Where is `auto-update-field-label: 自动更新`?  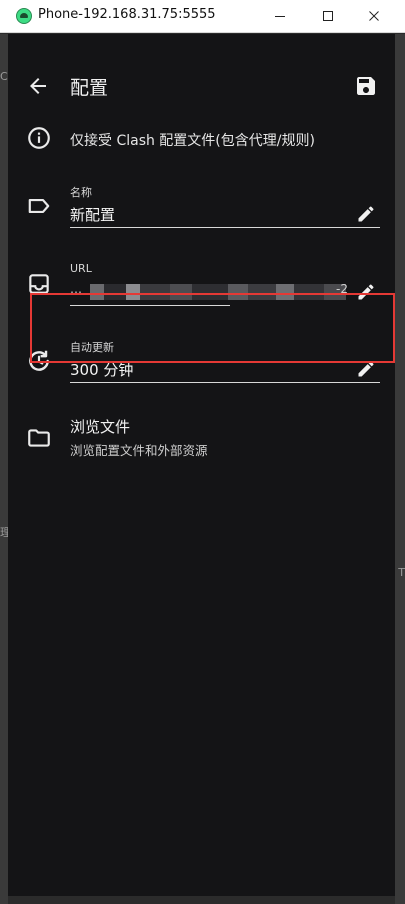 auto-update-field-label: 自动更新 is located at coordinates (92, 347).